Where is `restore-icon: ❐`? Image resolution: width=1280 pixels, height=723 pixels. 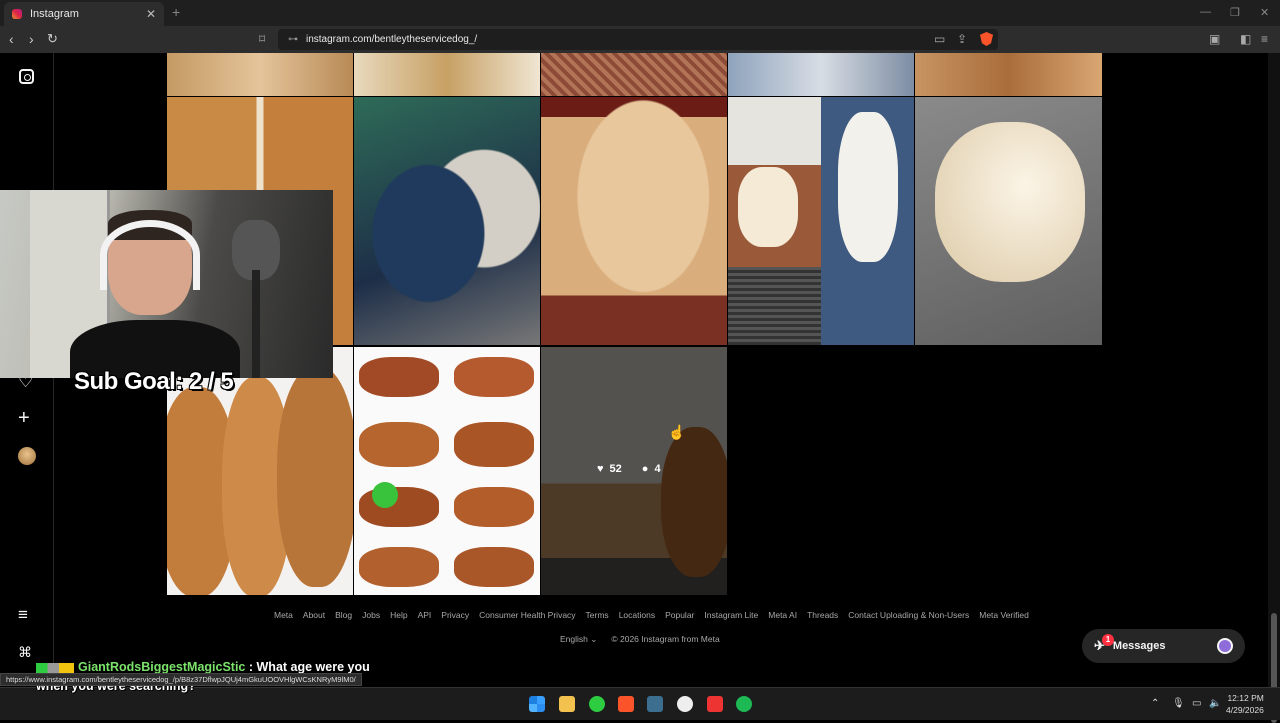 restore-icon: ❐ is located at coordinates (1235, 12).